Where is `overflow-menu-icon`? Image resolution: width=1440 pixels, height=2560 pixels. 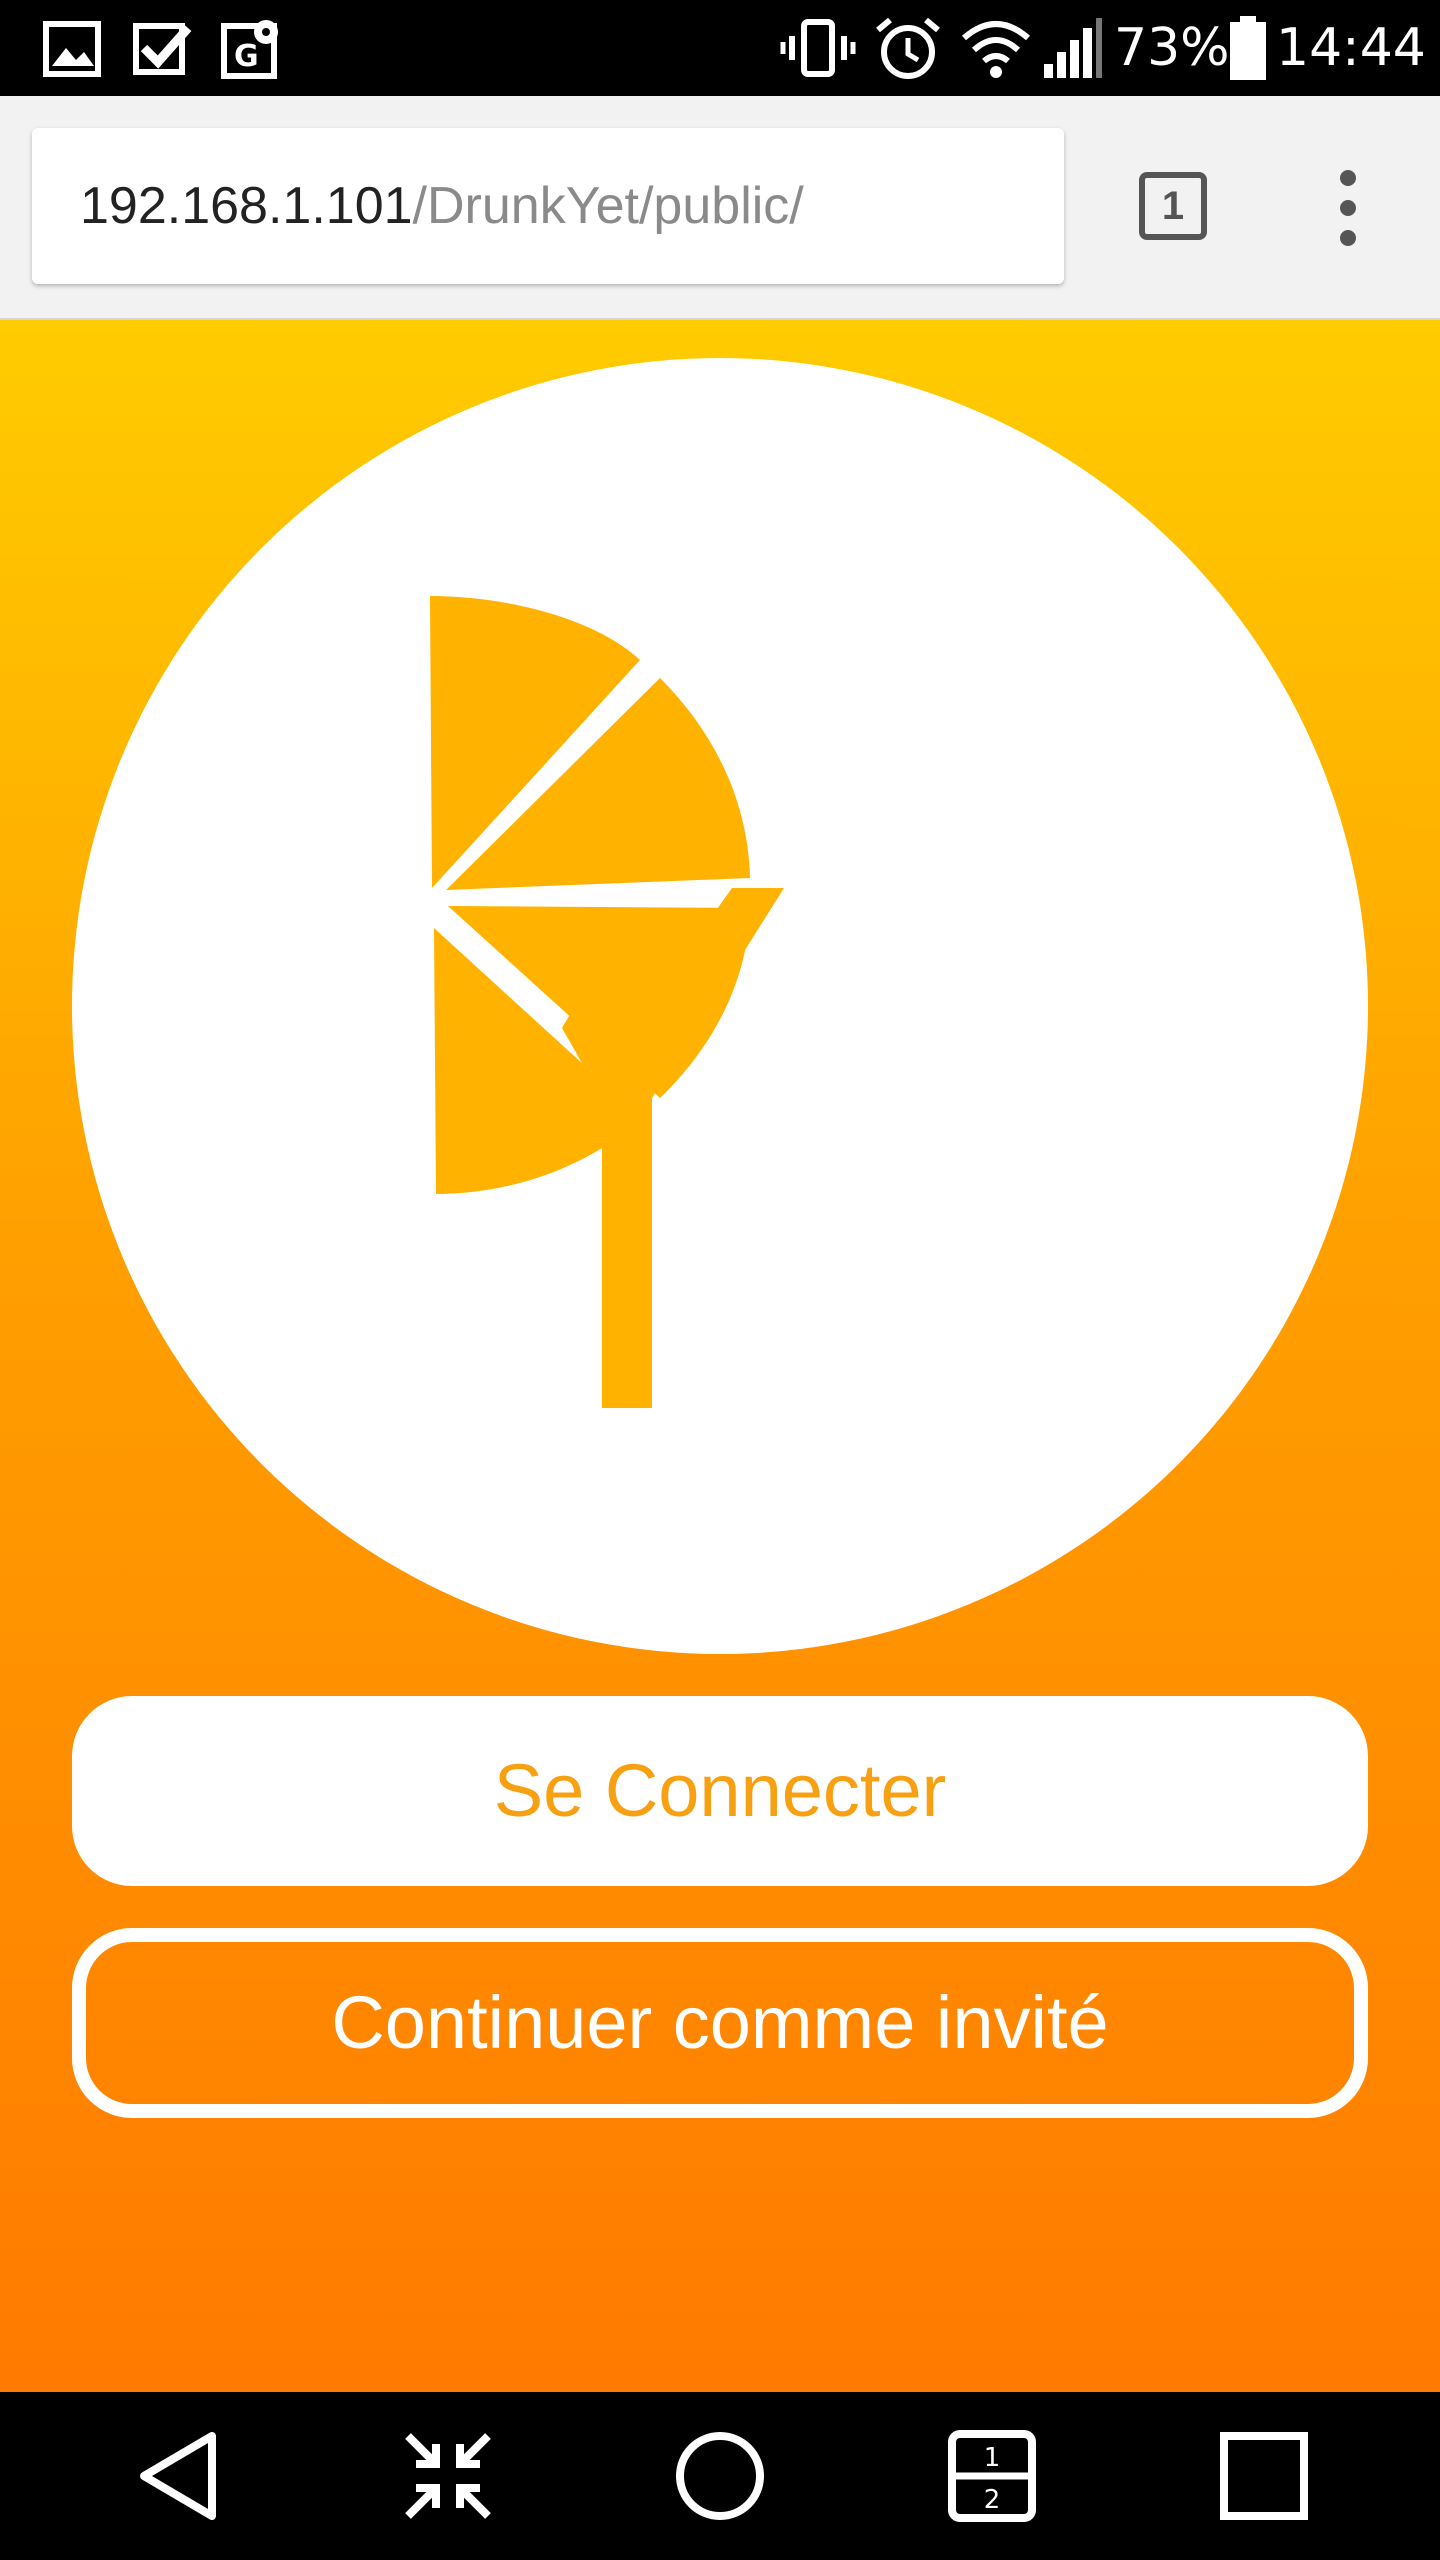 overflow-menu-icon is located at coordinates (1348, 208).